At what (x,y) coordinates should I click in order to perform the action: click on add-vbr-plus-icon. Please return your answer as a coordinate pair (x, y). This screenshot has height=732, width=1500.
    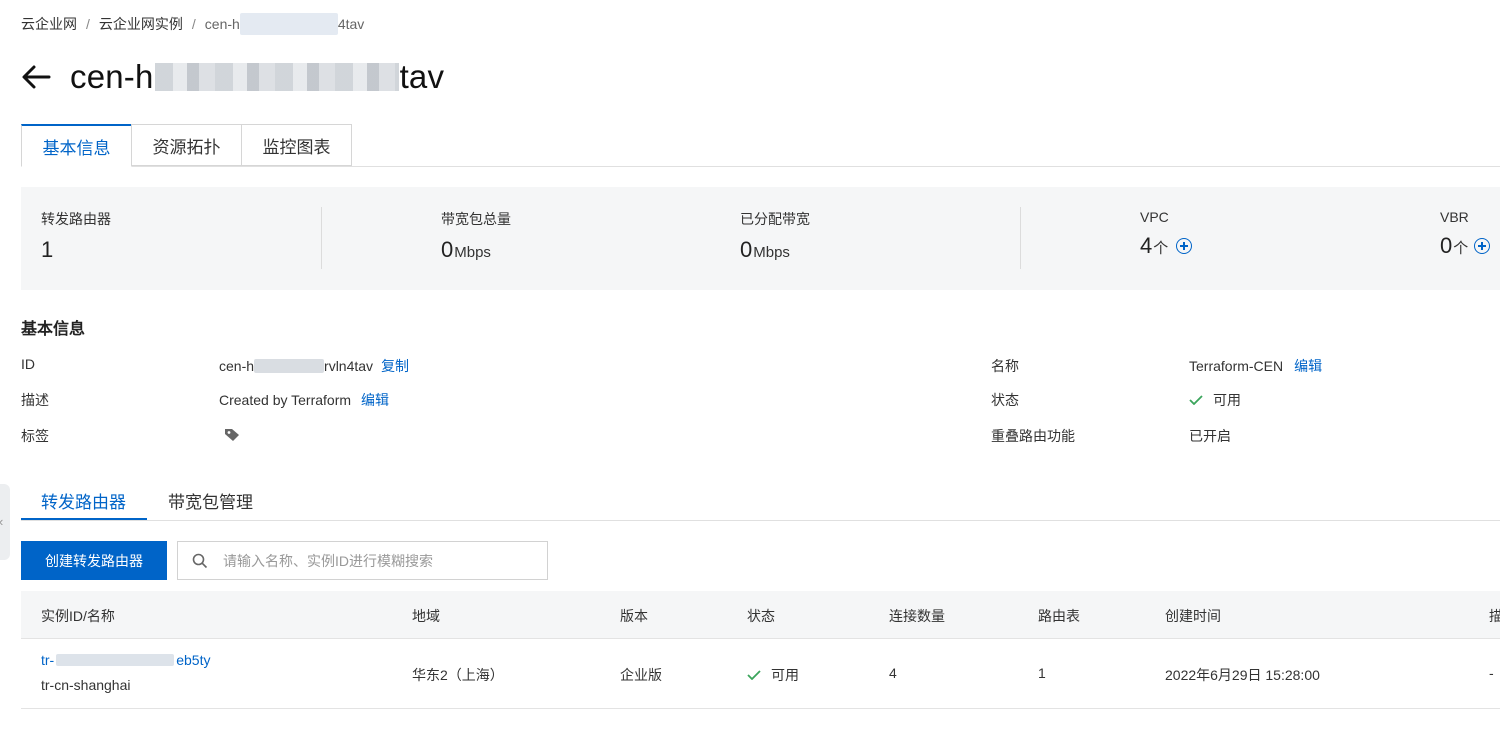
    Looking at the image, I should click on (1482, 246).